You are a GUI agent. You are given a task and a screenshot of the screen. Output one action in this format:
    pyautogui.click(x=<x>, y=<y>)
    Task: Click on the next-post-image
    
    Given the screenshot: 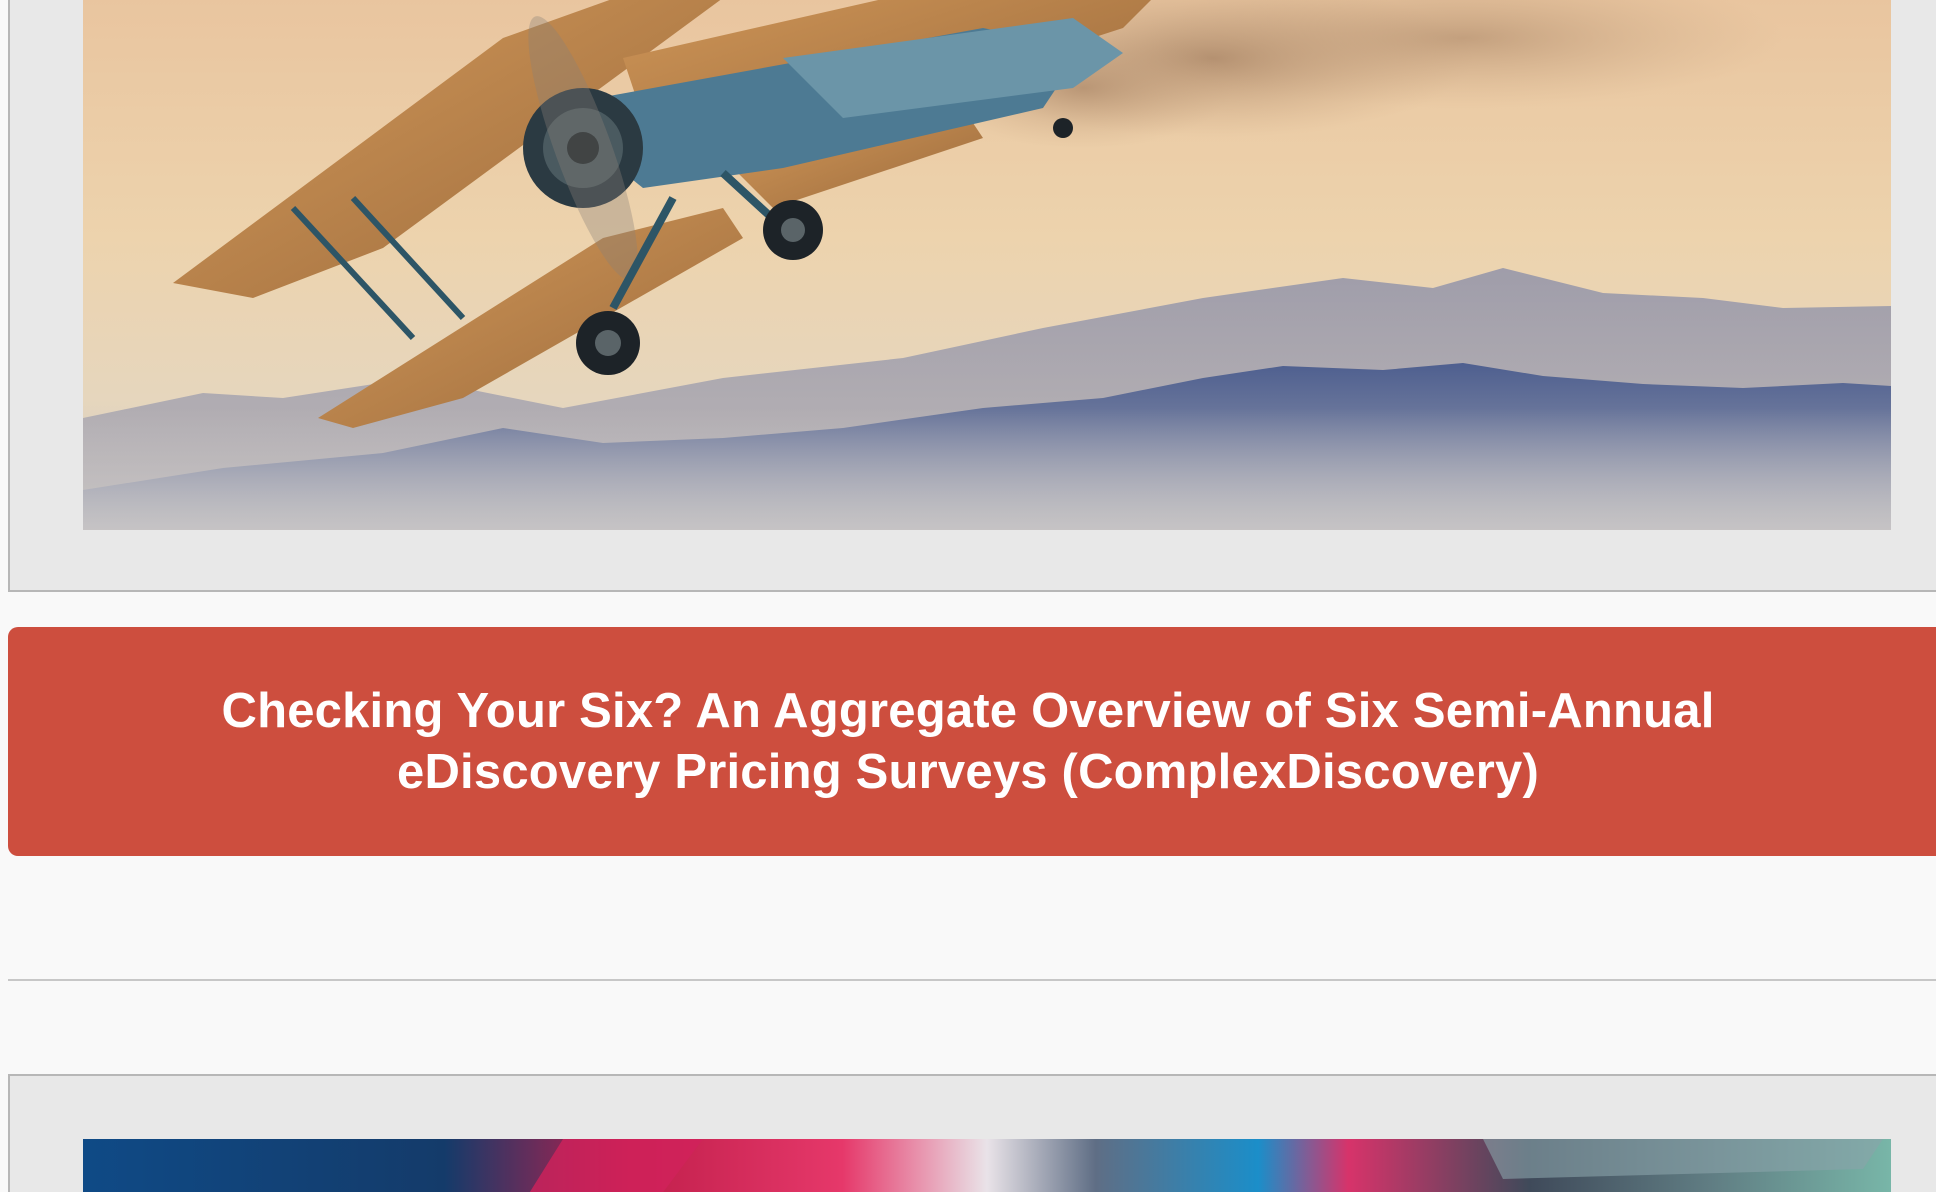 What is the action you would take?
    pyautogui.click(x=987, y=1165)
    